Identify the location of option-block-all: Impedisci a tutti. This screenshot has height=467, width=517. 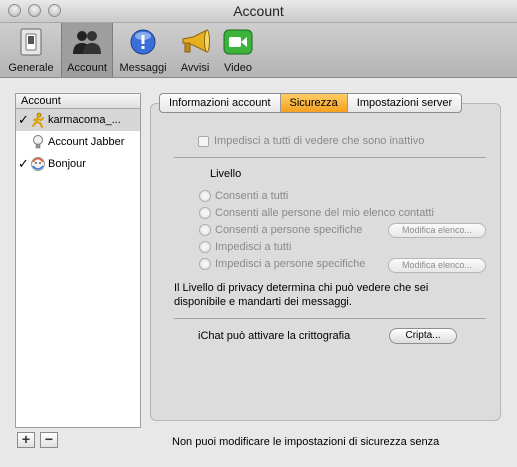
(253, 247).